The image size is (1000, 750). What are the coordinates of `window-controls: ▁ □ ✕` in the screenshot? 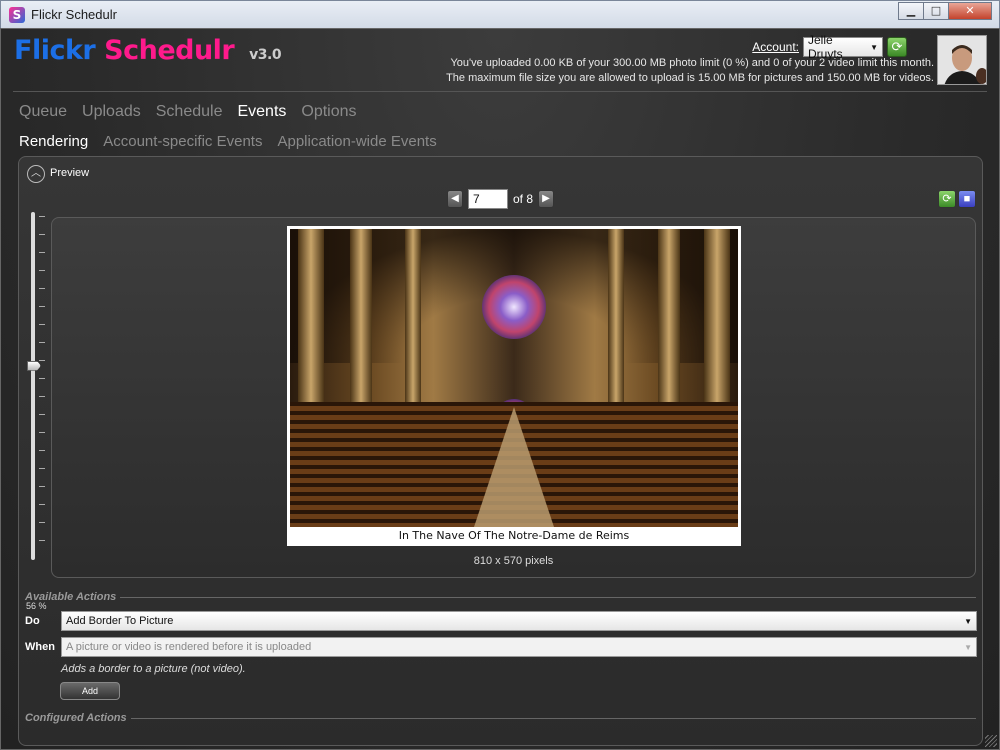 It's located at (945, 11).